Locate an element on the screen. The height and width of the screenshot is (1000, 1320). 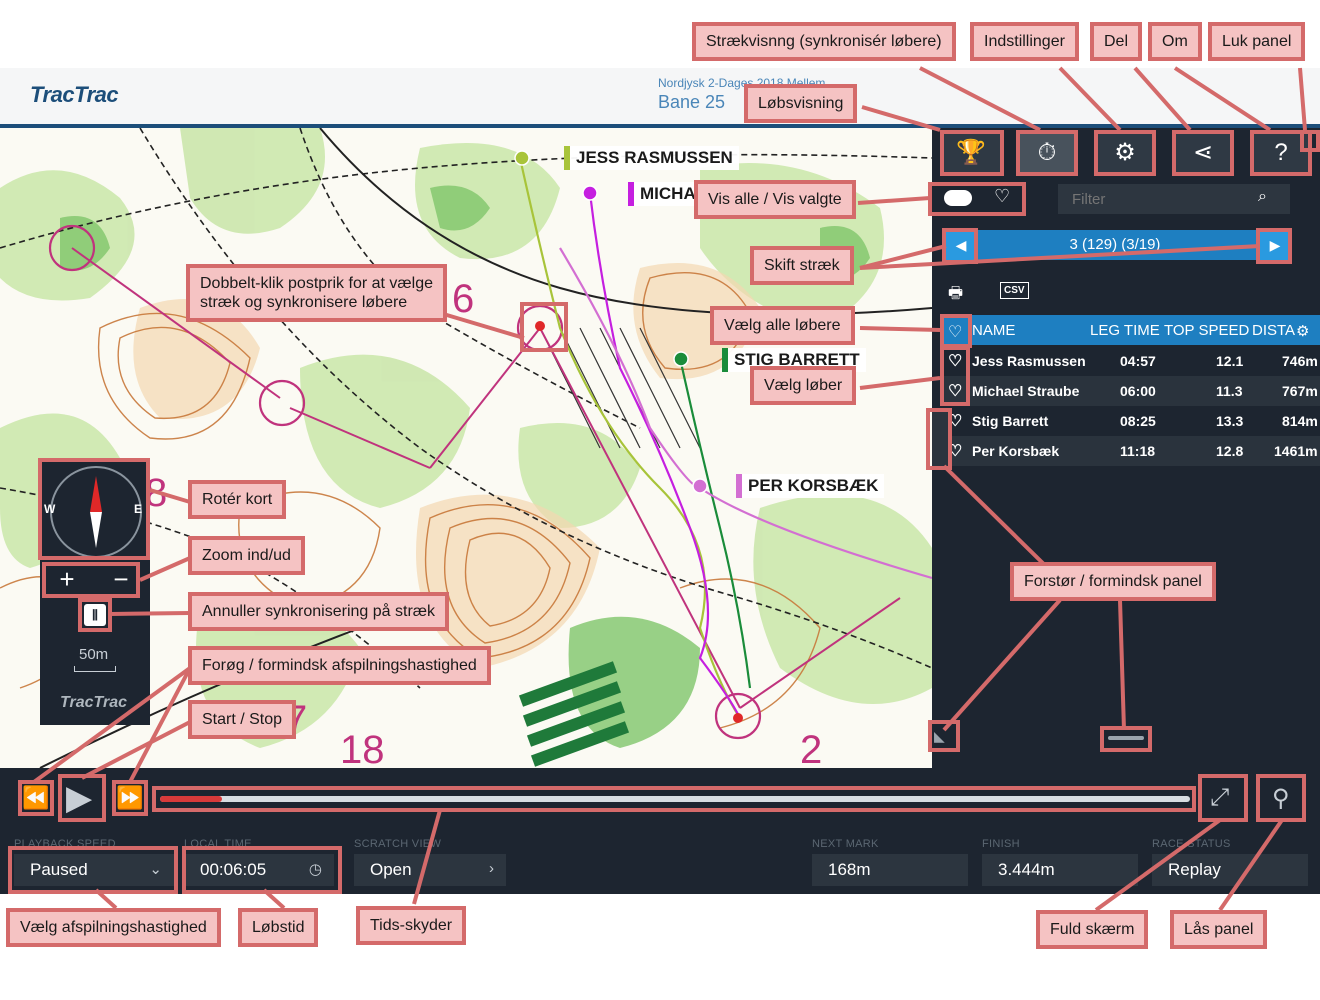
control-number-18: 18 is located at coordinates (362, 748).